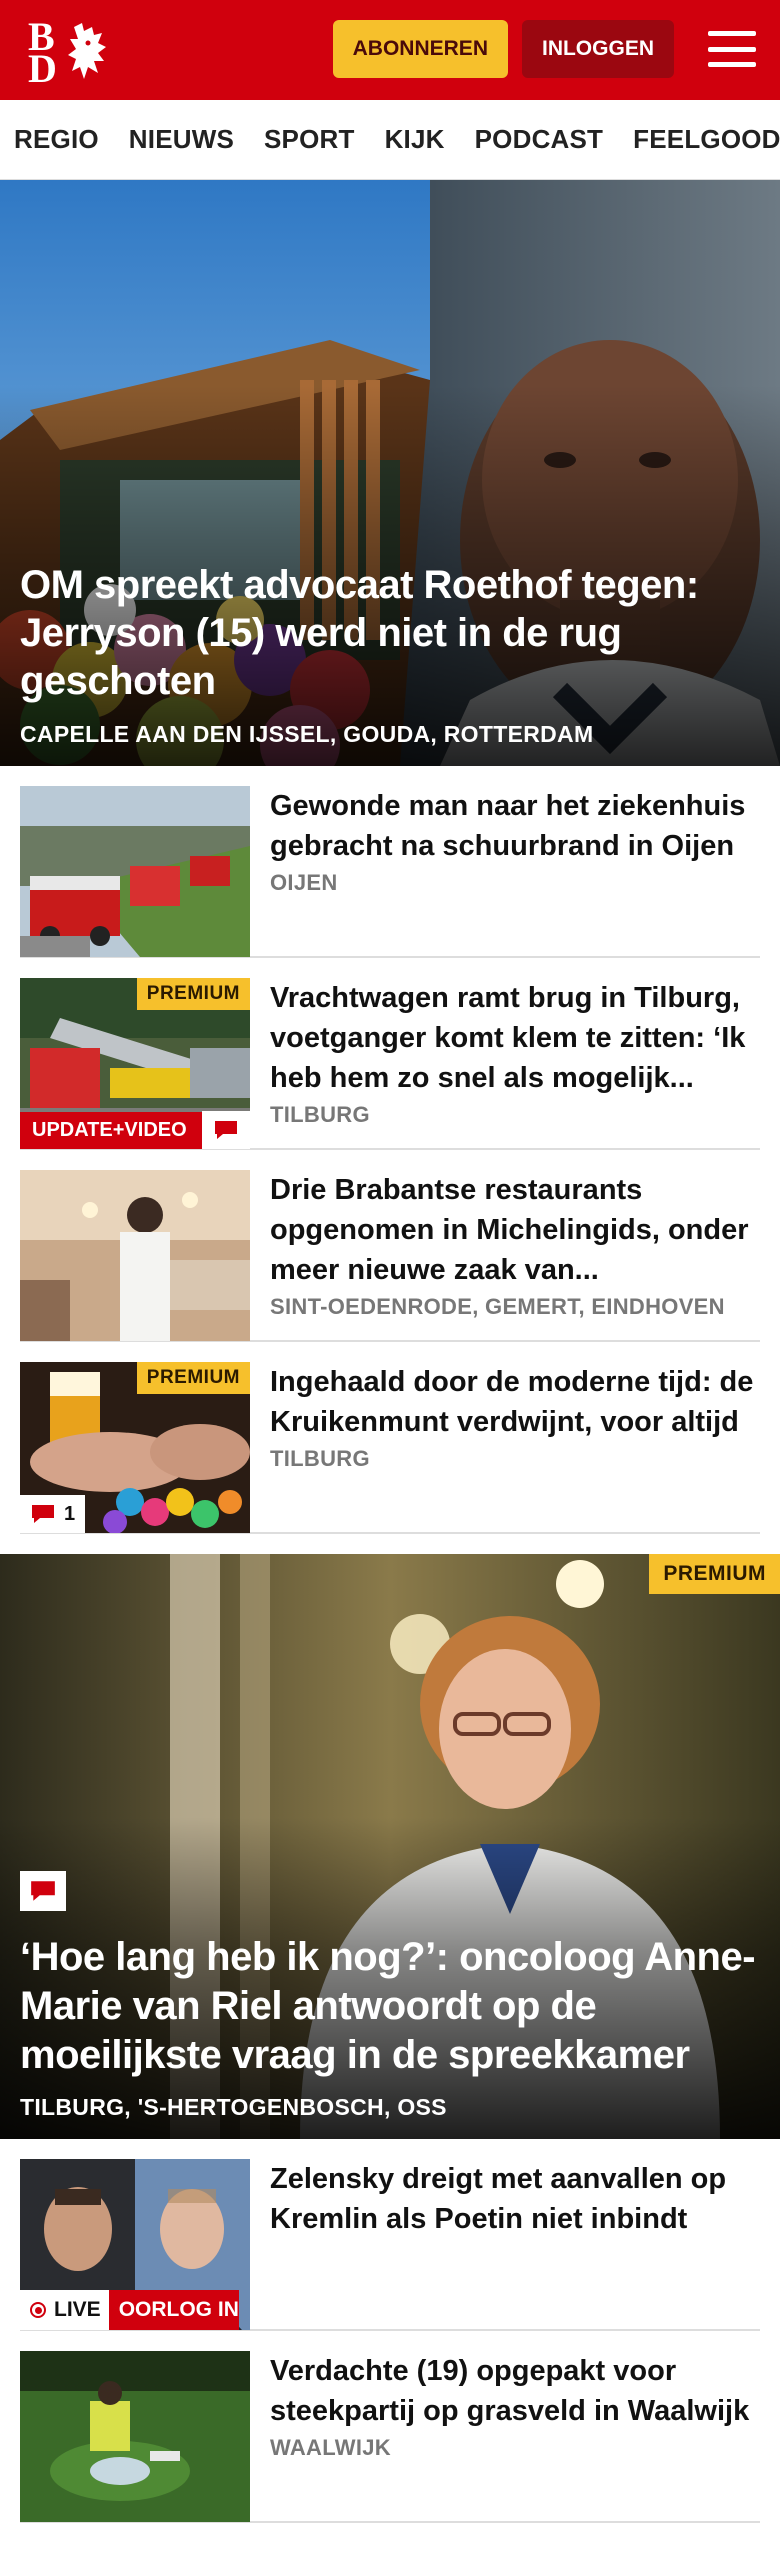 The image size is (780, 2560). I want to click on nav-item-podcast: PODCAST, so click(539, 139).